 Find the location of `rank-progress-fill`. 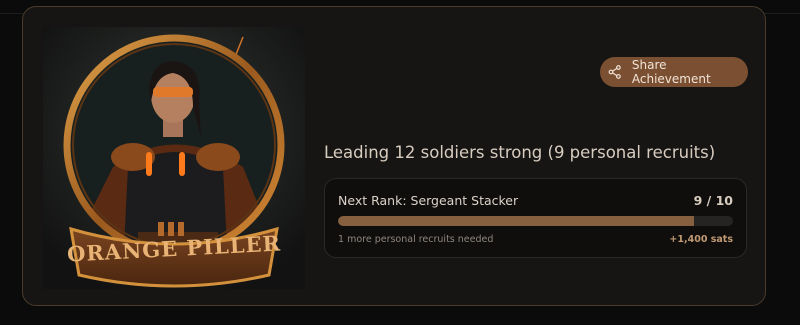

rank-progress-fill is located at coordinates (516, 221).